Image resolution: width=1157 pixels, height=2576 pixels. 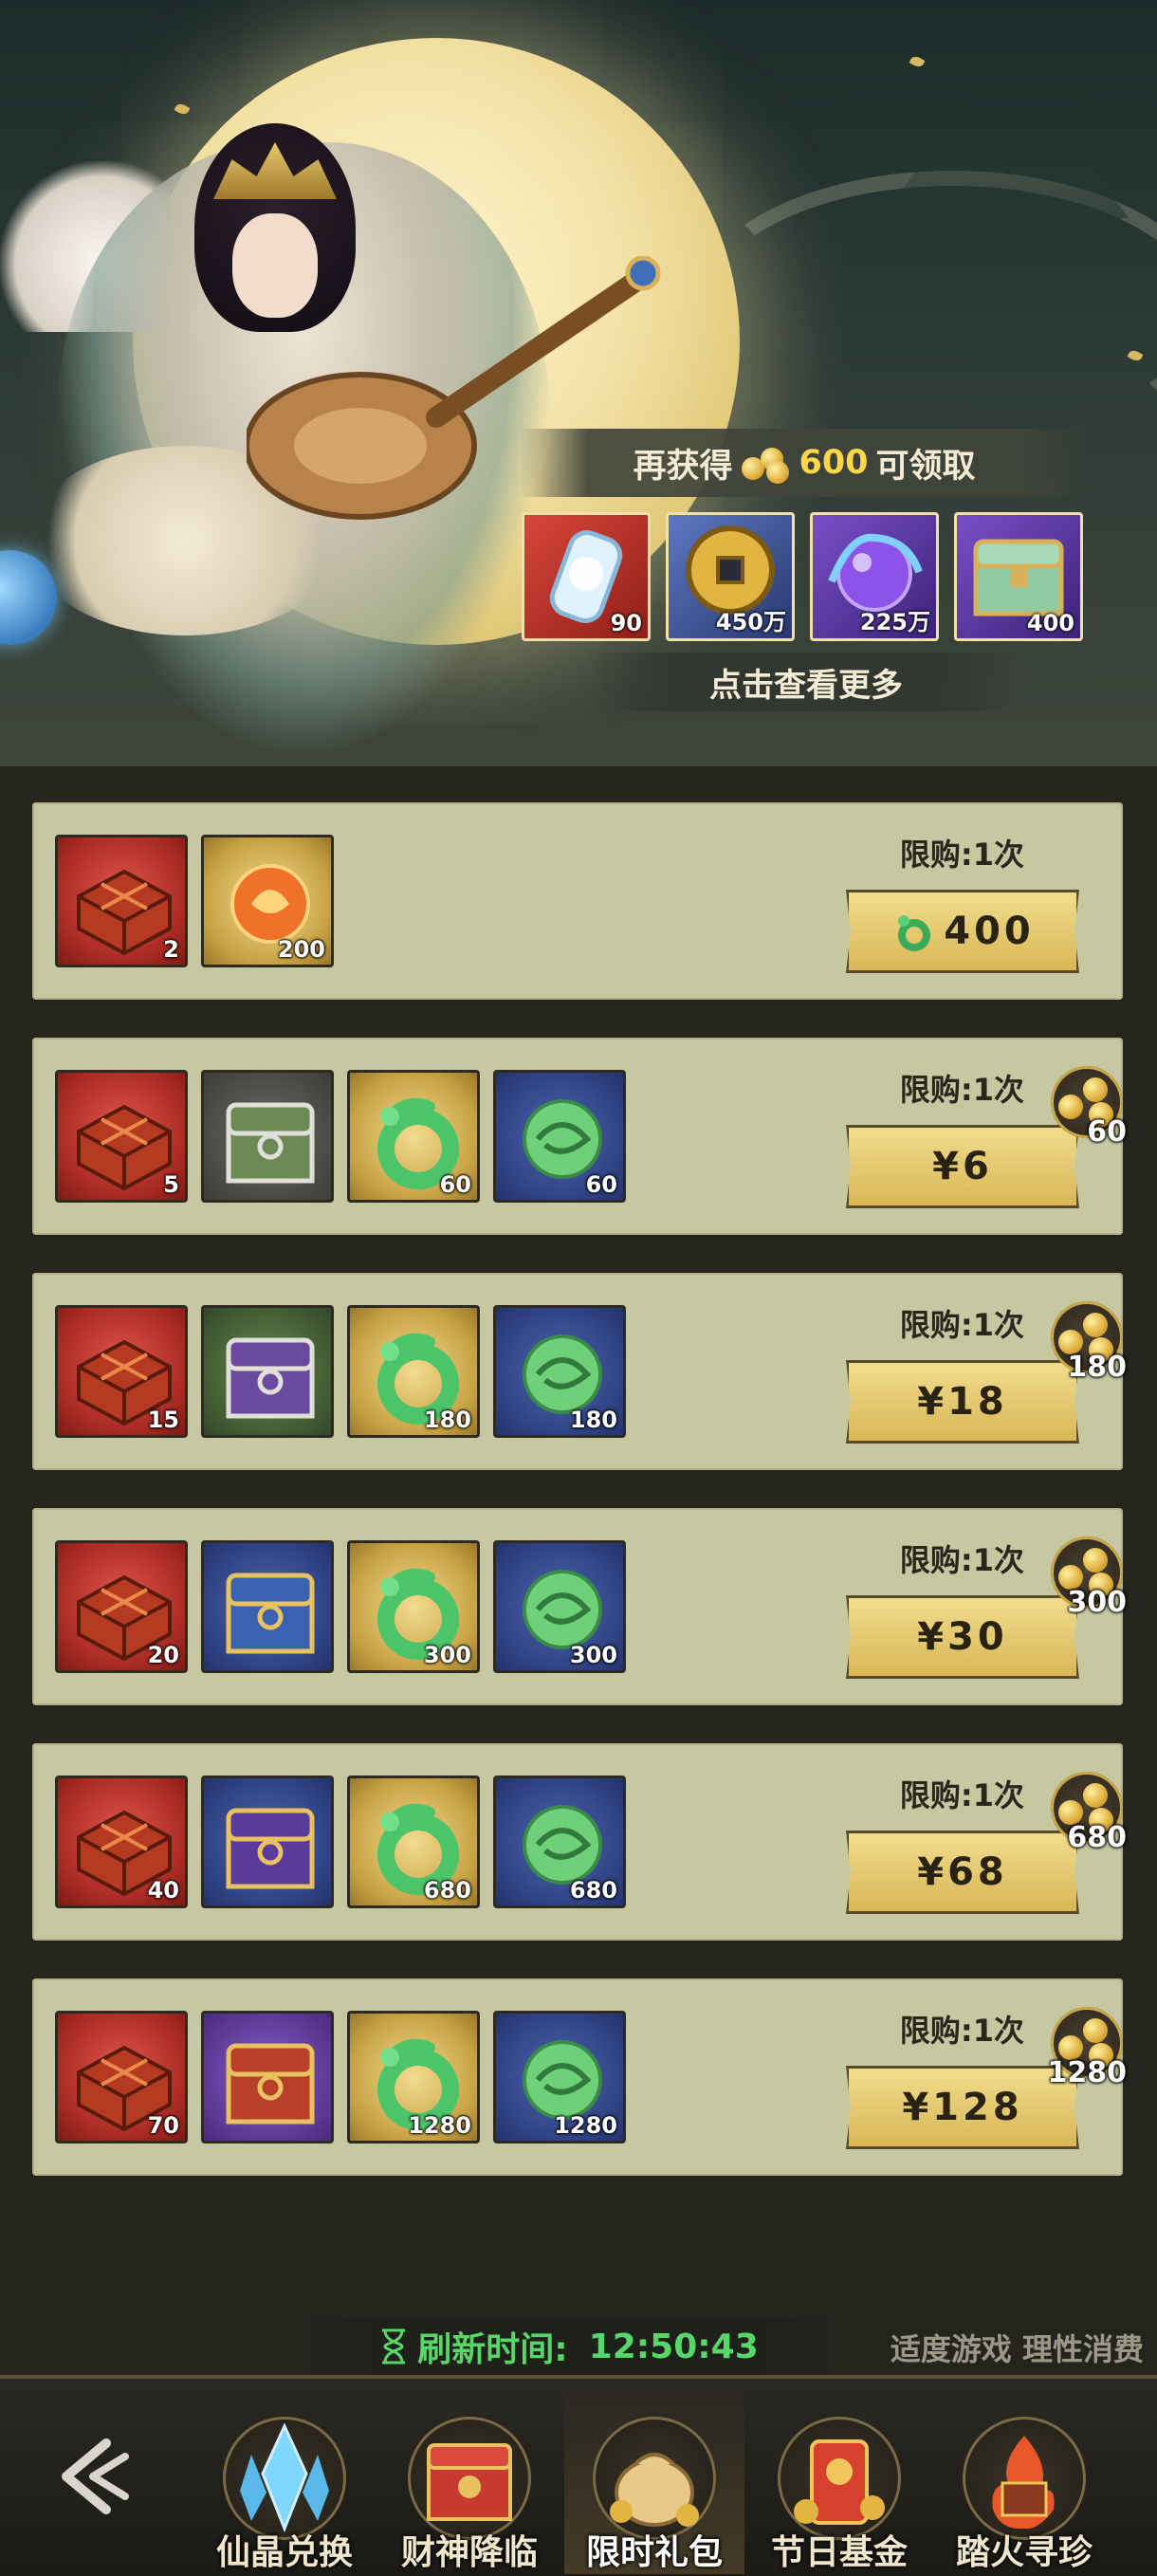 I want to click on reward-treasure-chest: 400, so click(x=1018, y=576).